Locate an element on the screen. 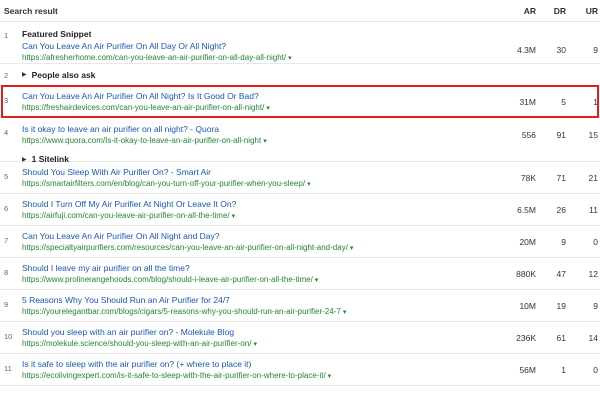 This screenshot has width=600, height=400. position-number: 4 is located at coordinates (6, 132).